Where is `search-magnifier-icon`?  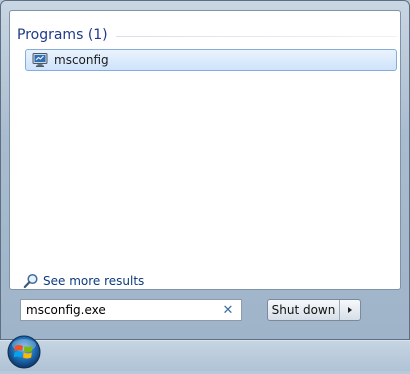 search-magnifier-icon is located at coordinates (31, 281).